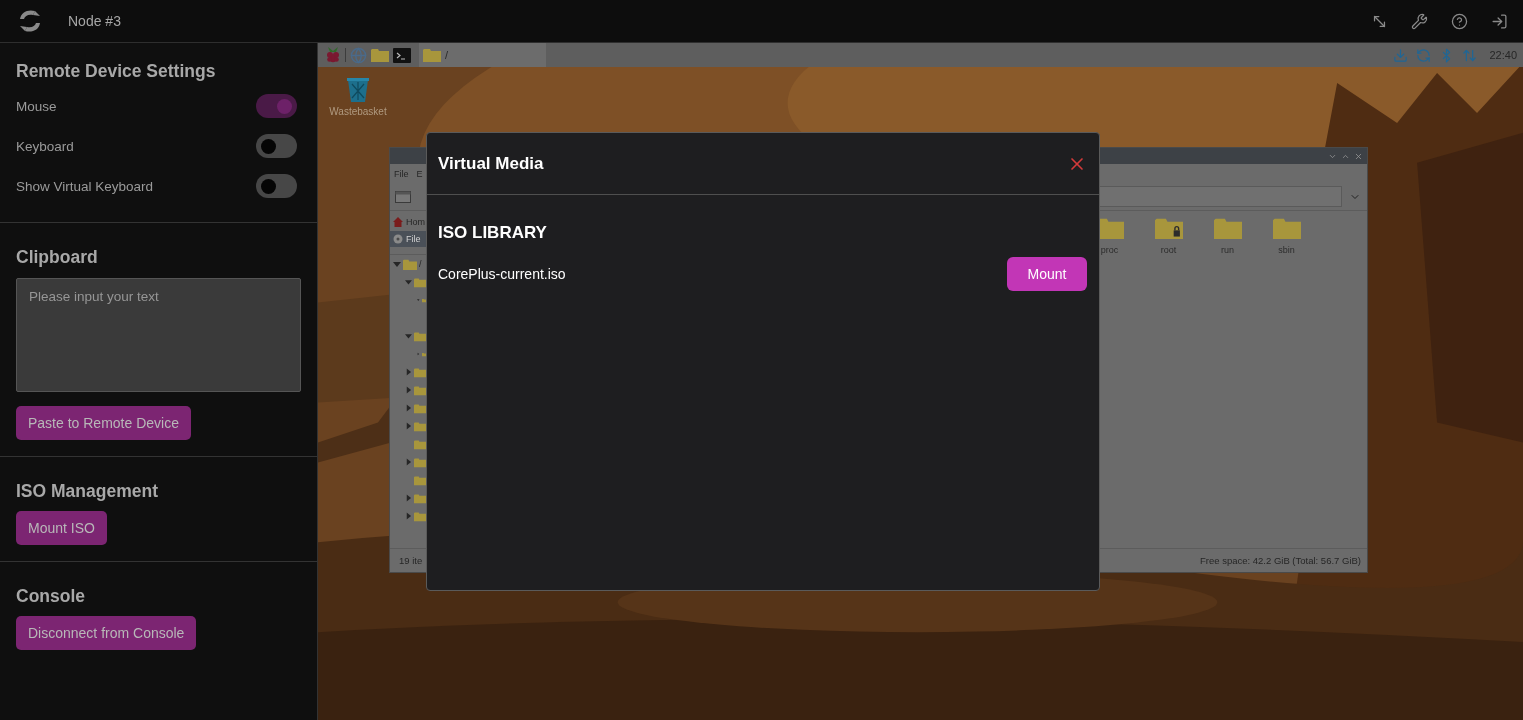  I want to click on new-window-icon, so click(403, 196).